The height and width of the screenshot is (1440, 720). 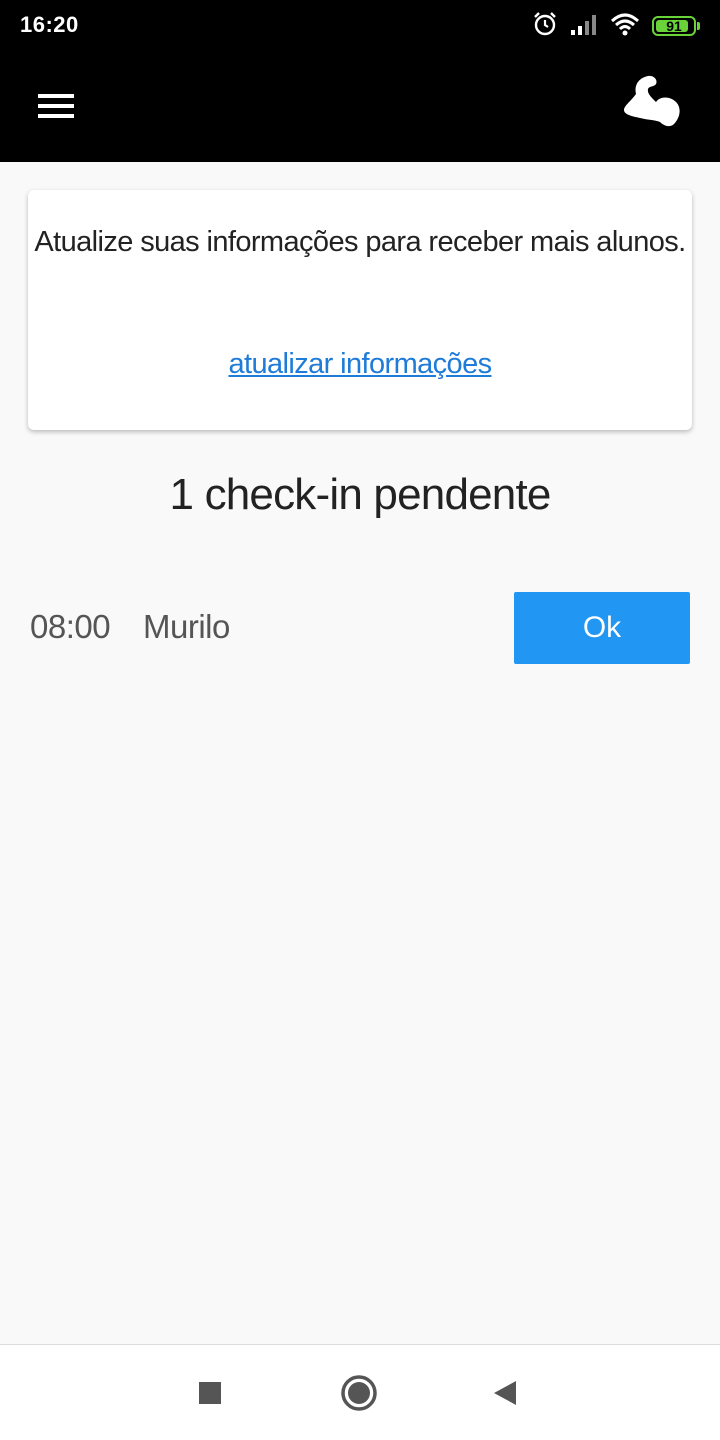 I want to click on system-nav-bar, so click(x=360, y=1392).